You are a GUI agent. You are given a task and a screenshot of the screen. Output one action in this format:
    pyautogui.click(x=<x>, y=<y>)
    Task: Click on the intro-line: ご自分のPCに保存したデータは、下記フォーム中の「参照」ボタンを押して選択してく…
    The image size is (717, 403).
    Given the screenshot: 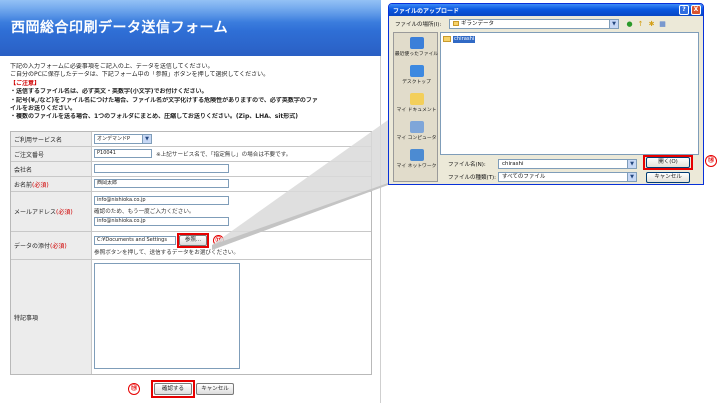 What is the action you would take?
    pyautogui.click(x=140, y=75)
    